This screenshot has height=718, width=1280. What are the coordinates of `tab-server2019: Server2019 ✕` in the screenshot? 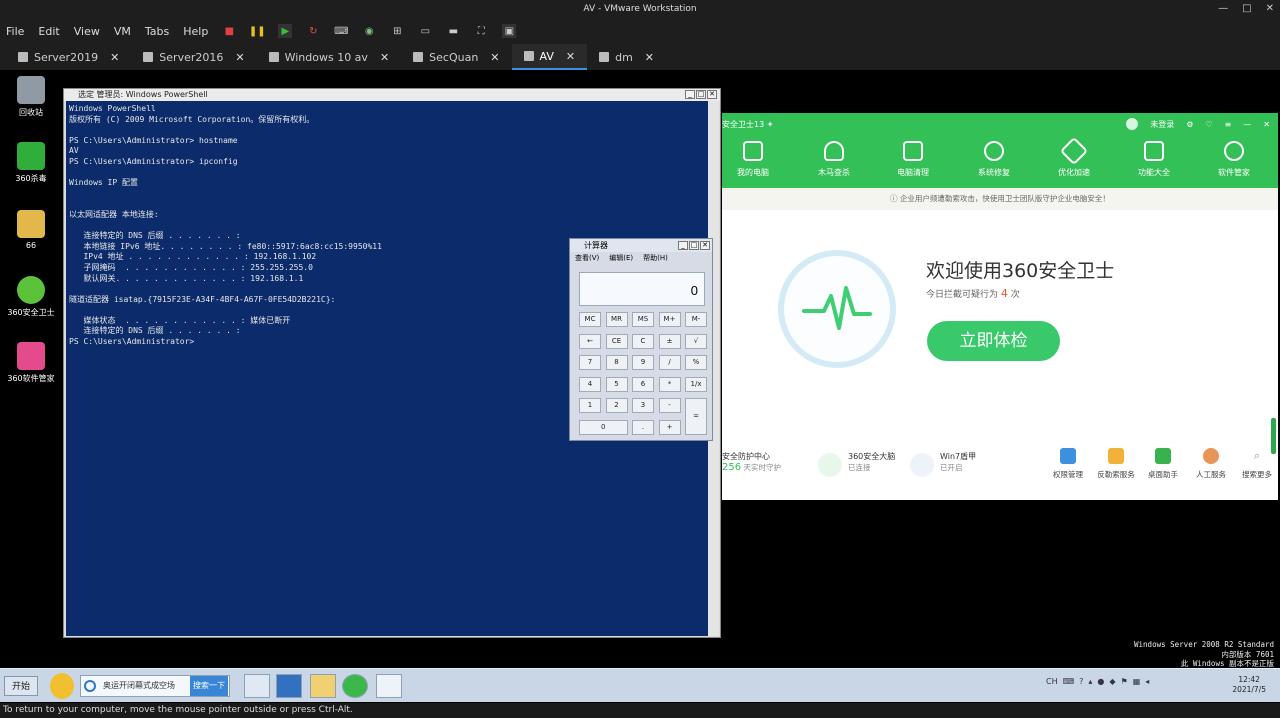 It's located at (68, 57).